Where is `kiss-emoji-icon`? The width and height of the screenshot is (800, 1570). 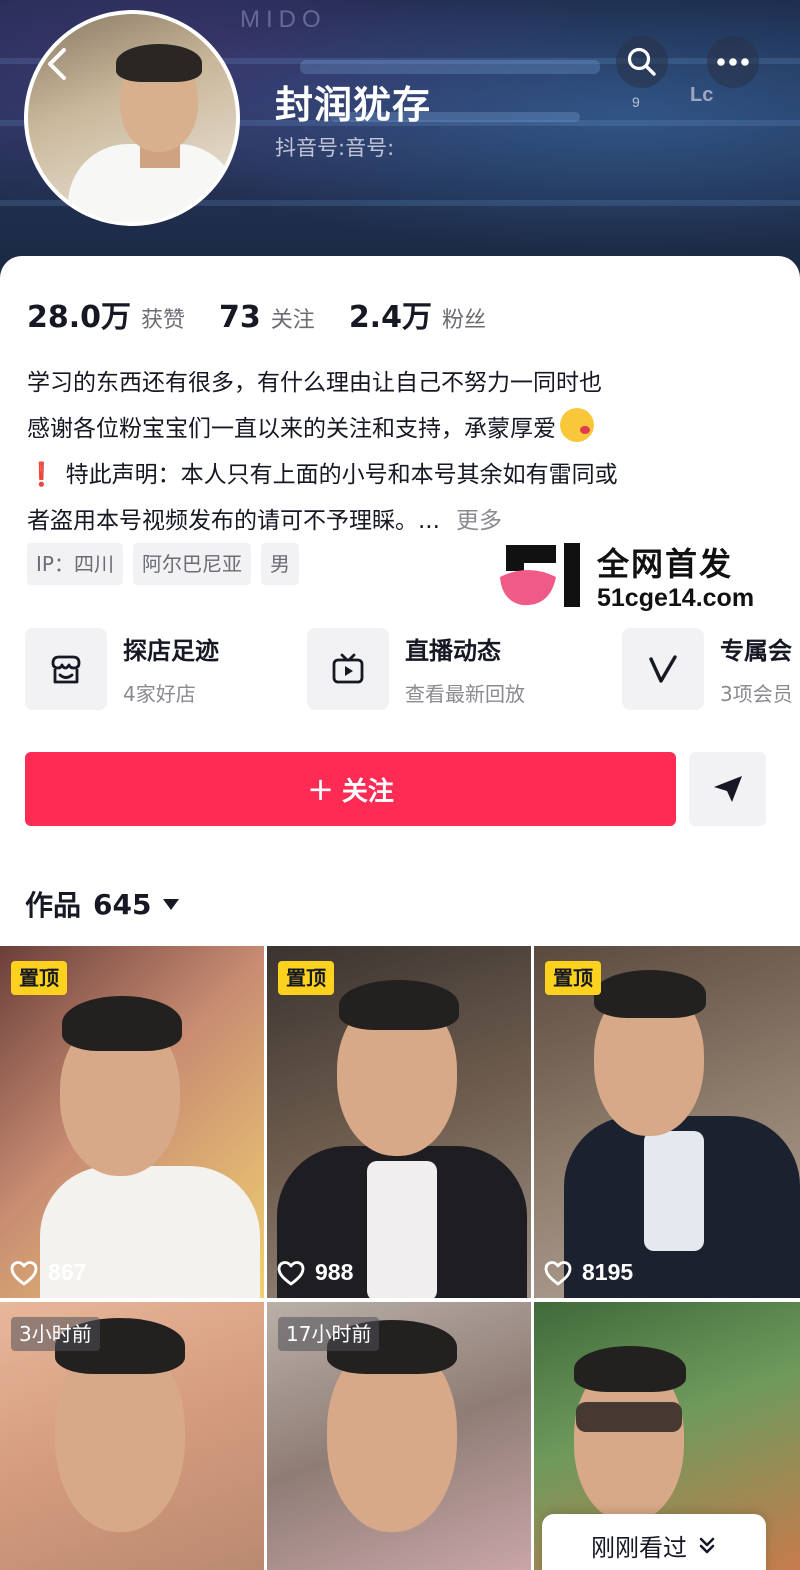 kiss-emoji-icon is located at coordinates (577, 425).